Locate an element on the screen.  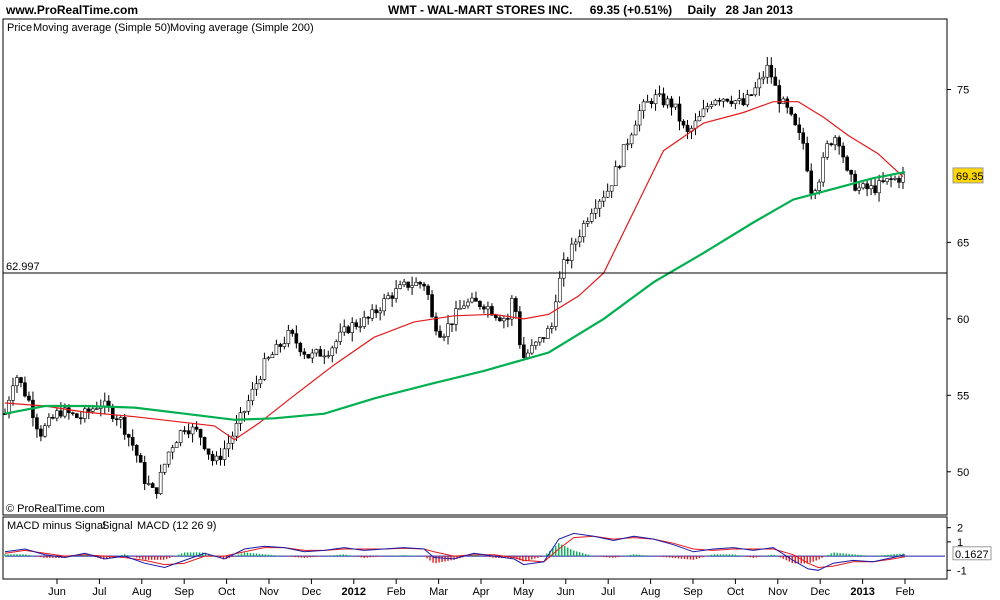
macd-legend: MACD minus Signal Signal MACD (12 26 9) is located at coordinates (111, 526).